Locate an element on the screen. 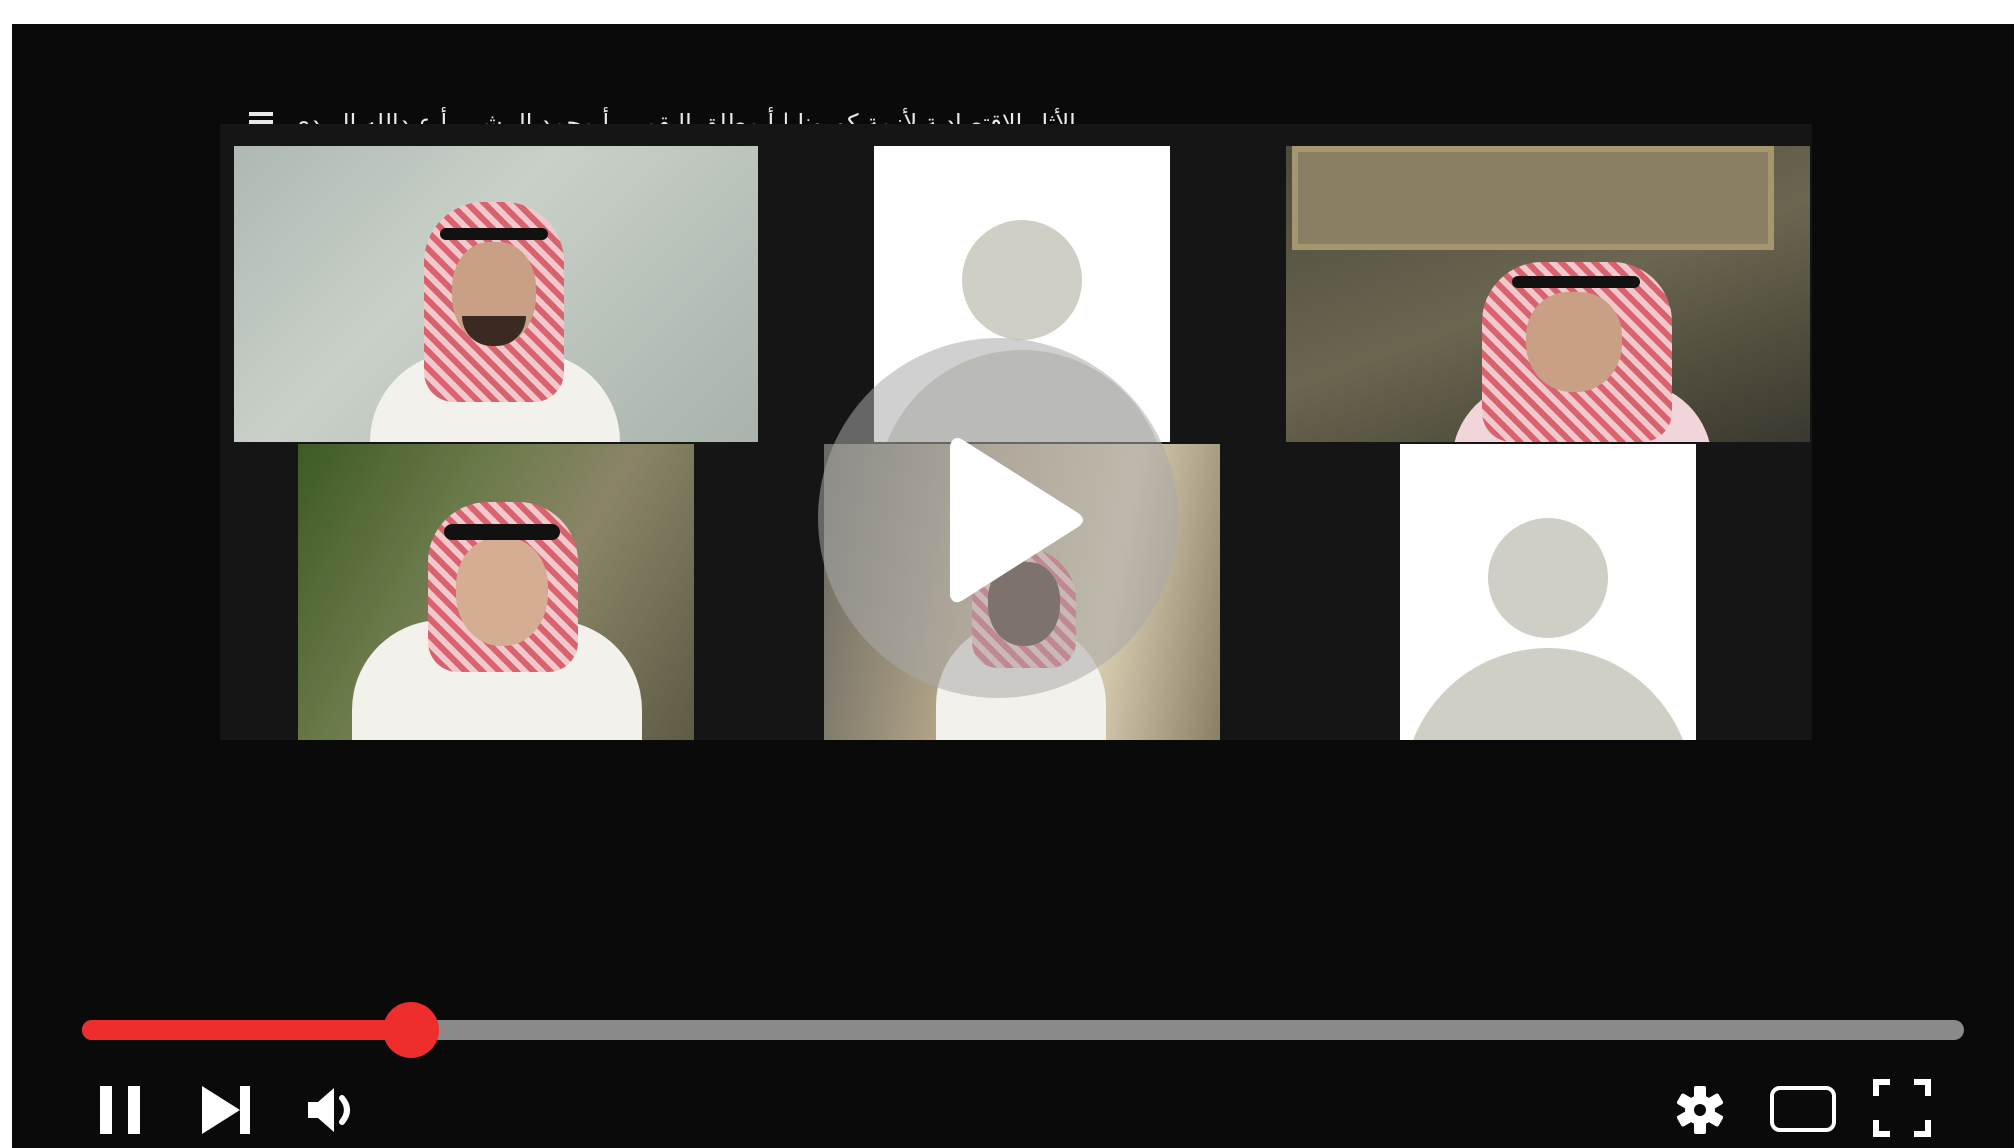  fullscreen-button is located at coordinates (1902, 1108).